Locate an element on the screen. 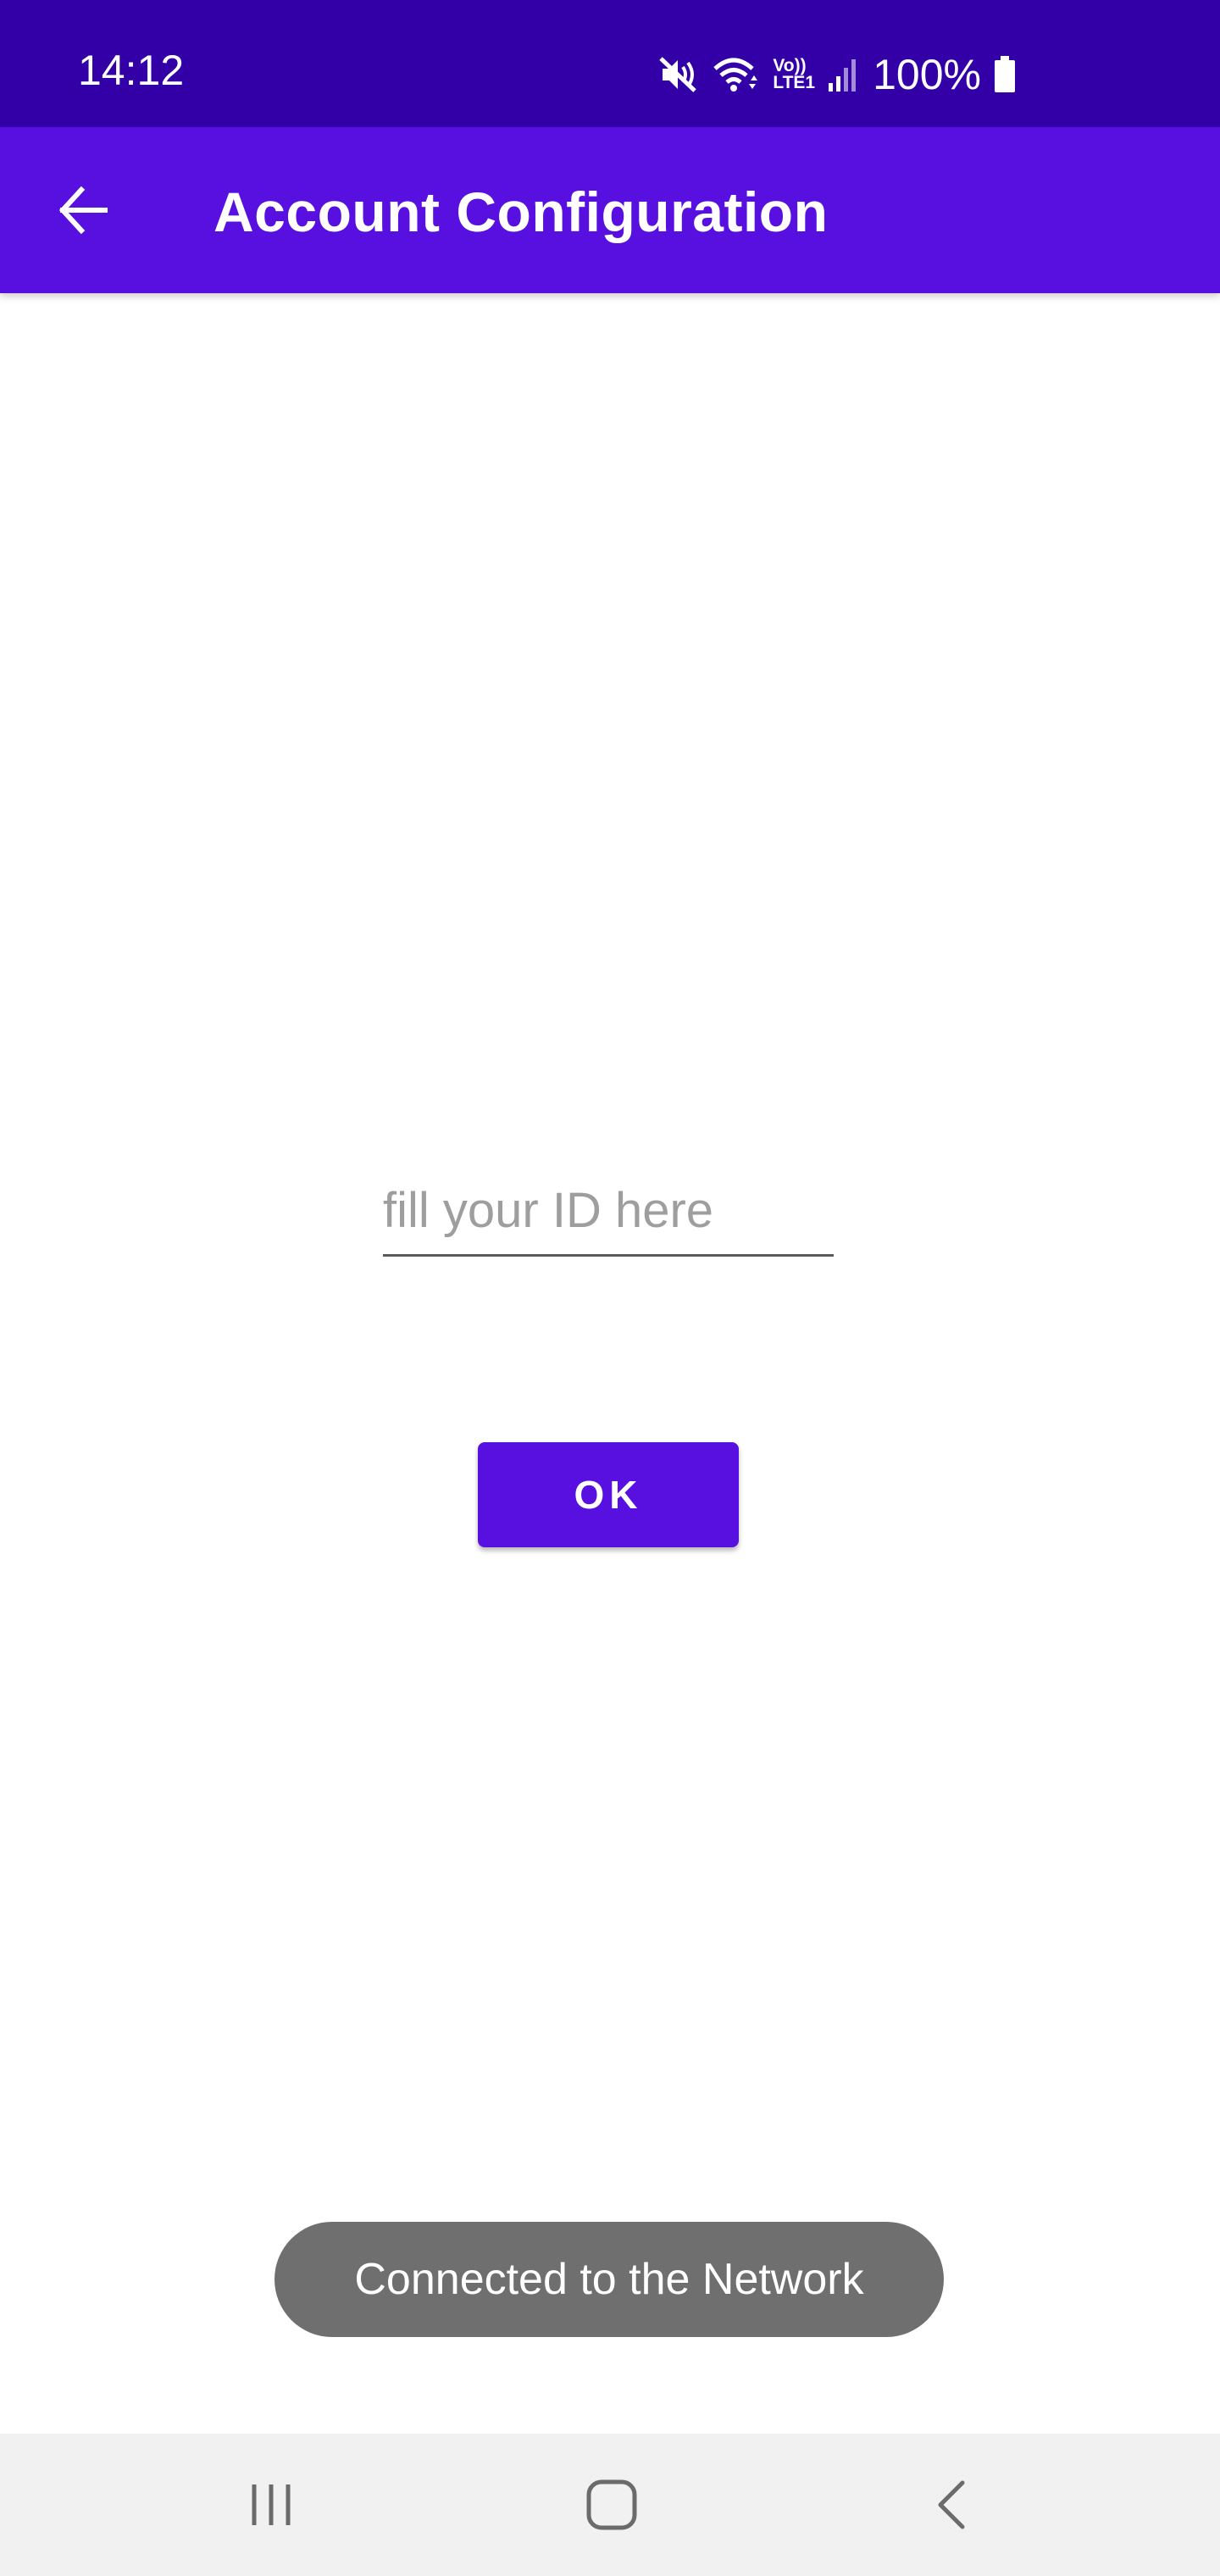 The height and width of the screenshot is (2576, 1220). volte-label-top: Vo)) is located at coordinates (790, 66).